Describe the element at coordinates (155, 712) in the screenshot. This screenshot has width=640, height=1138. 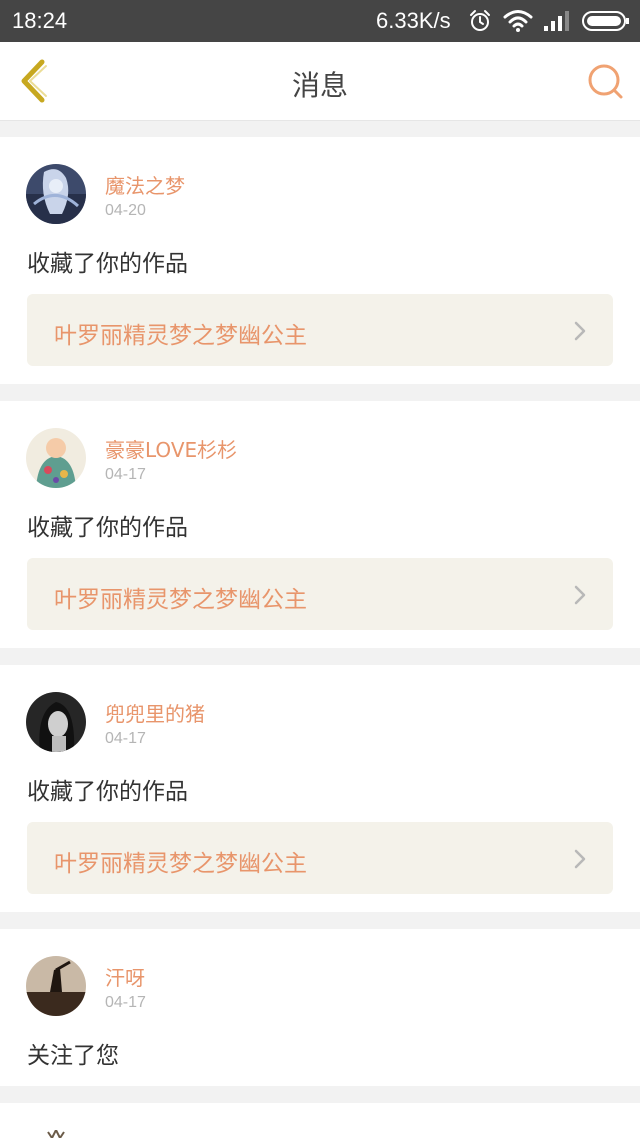
I see `username: 兜兜里的猪` at that location.